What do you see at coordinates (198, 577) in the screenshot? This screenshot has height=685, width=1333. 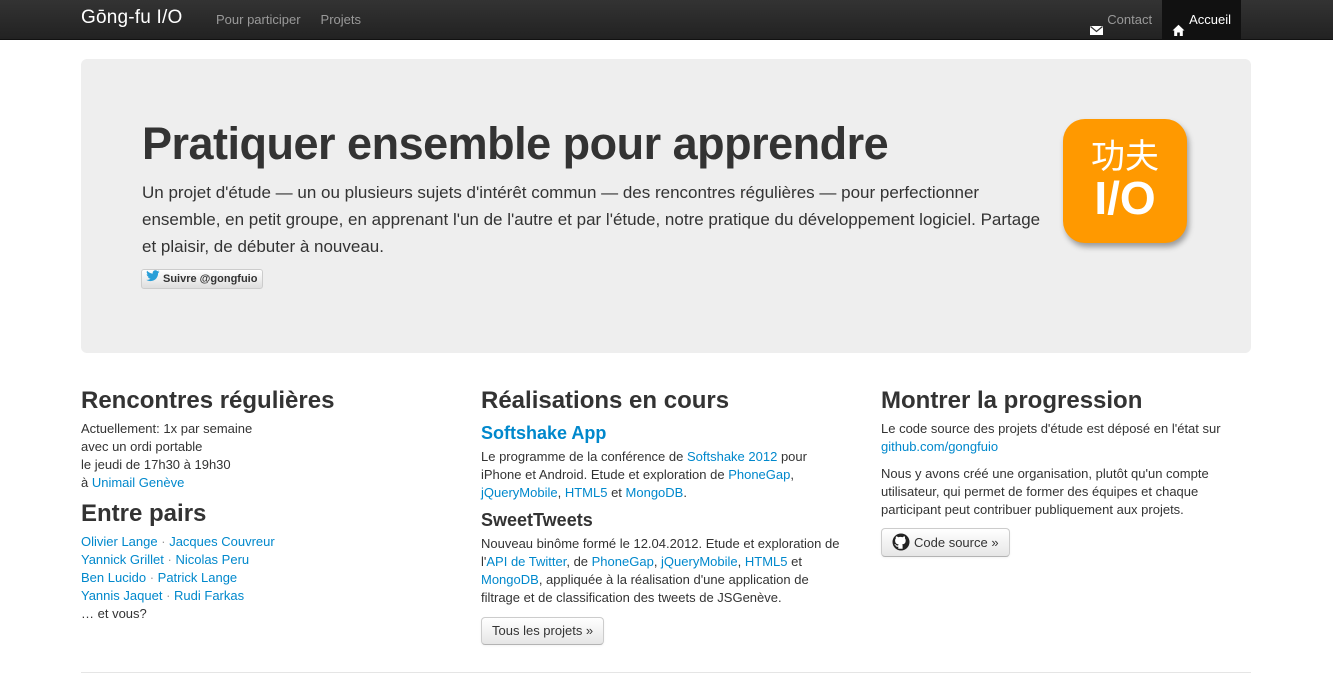 I see `peer-link: Patrick Lange` at bounding box center [198, 577].